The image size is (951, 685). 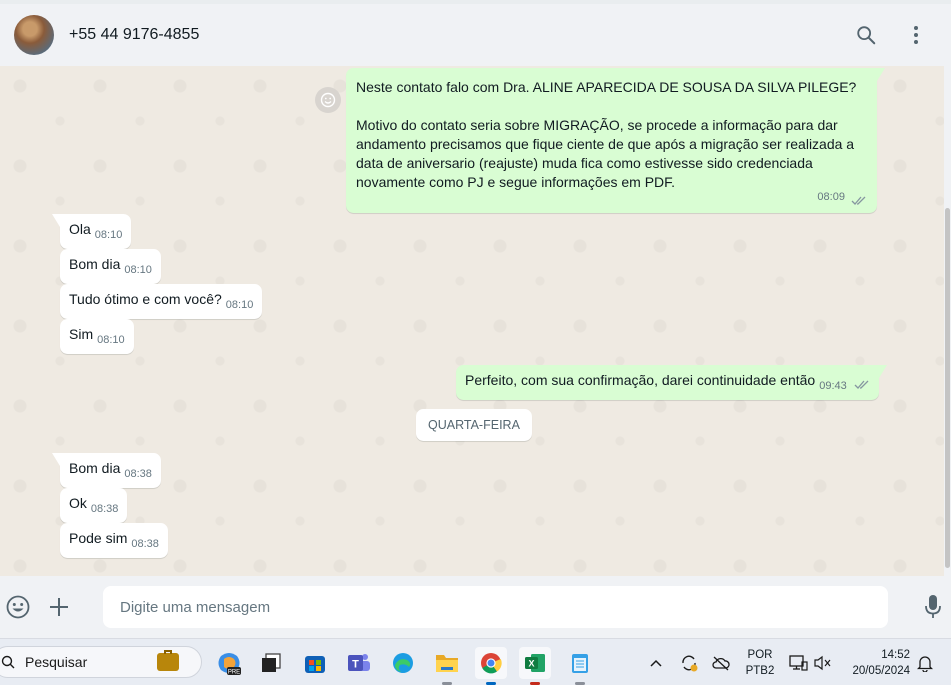 I want to click on attach-button, so click(x=59, y=607).